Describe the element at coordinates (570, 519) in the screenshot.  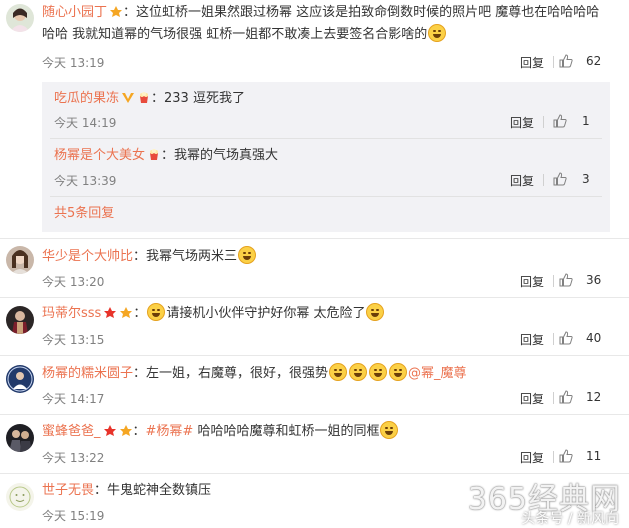
I see `watermark-caption: 头条号 / 新风向` at that location.